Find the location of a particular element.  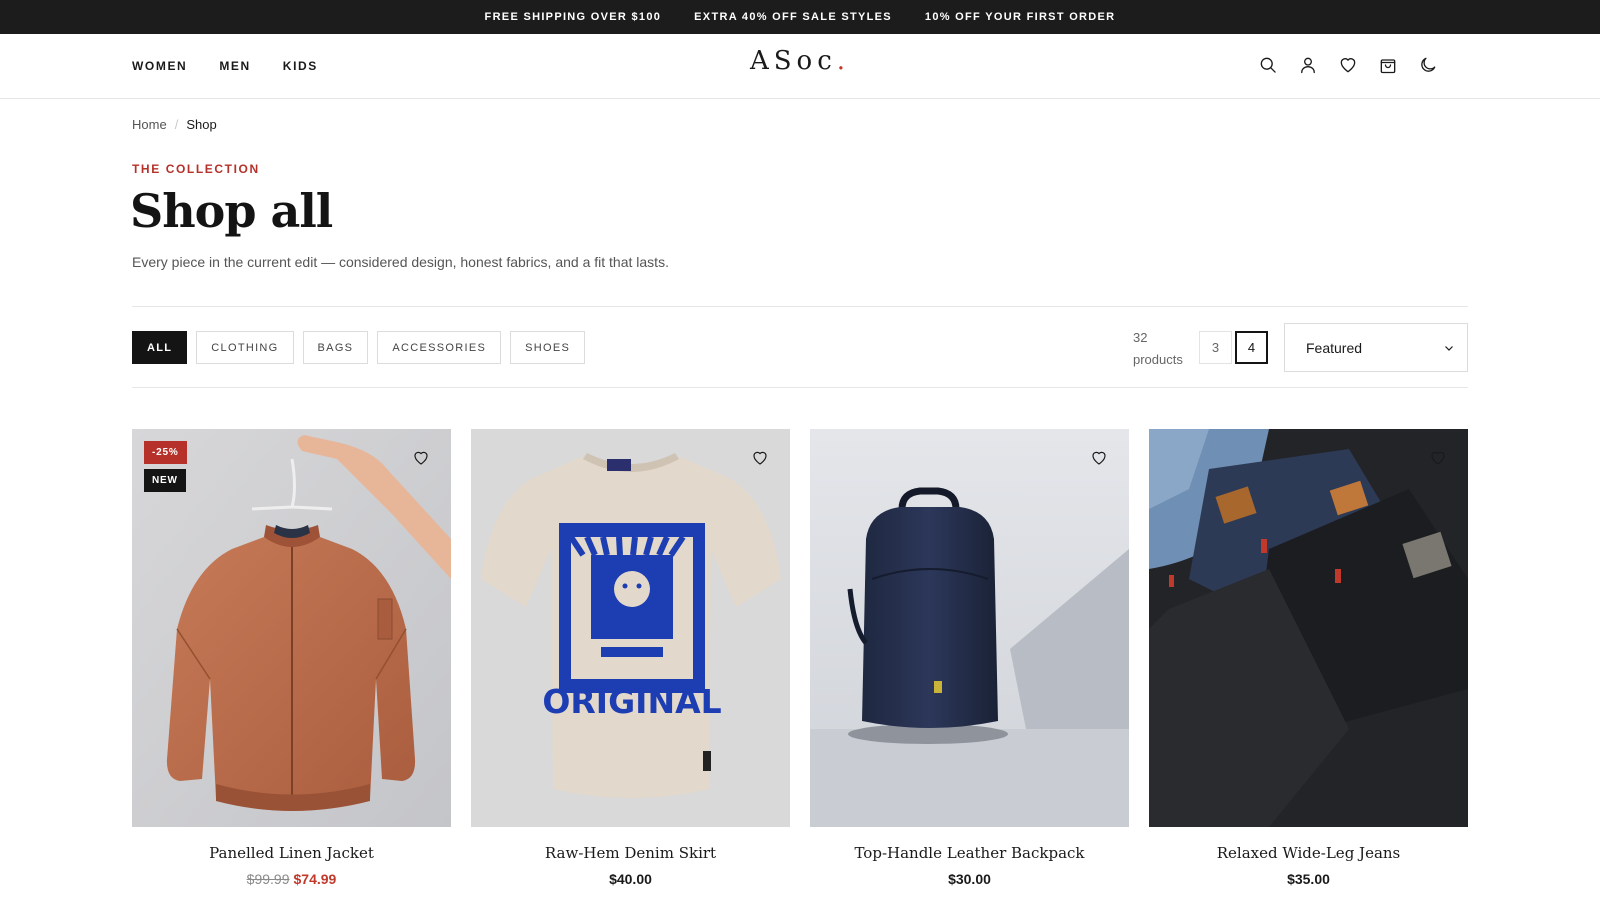

product-count-number: 32 is located at coordinates (1140, 337).